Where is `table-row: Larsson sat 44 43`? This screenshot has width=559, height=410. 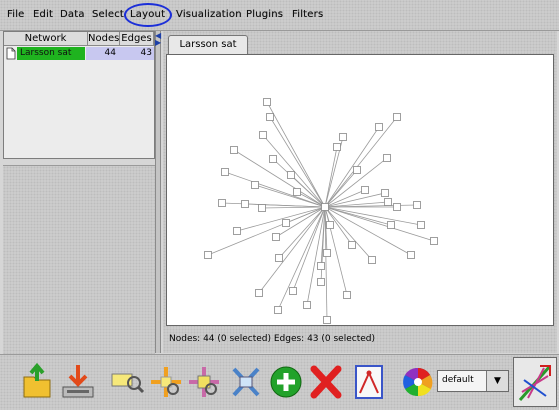 table-row: Larsson sat 44 43 is located at coordinates (79, 53).